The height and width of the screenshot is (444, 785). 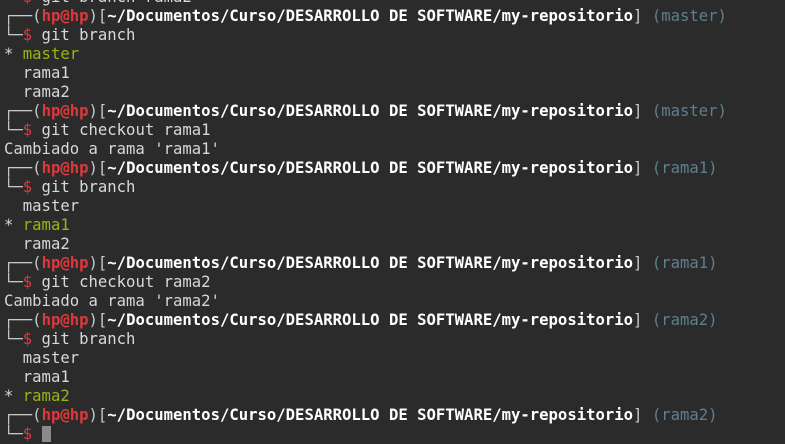 I want to click on command-text: git branch rama2, so click(x=112, y=3).